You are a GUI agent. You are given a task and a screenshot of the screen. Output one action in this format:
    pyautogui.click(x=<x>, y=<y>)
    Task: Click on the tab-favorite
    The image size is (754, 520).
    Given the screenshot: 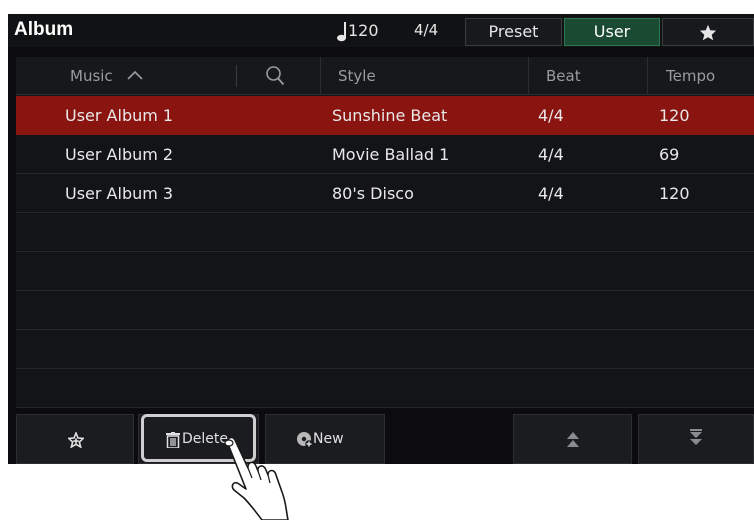 What is the action you would take?
    pyautogui.click(x=708, y=32)
    